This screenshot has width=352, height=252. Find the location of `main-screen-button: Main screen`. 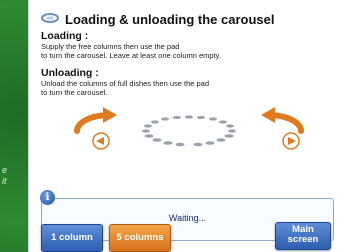

main-screen-button: Main screen is located at coordinates (303, 236).